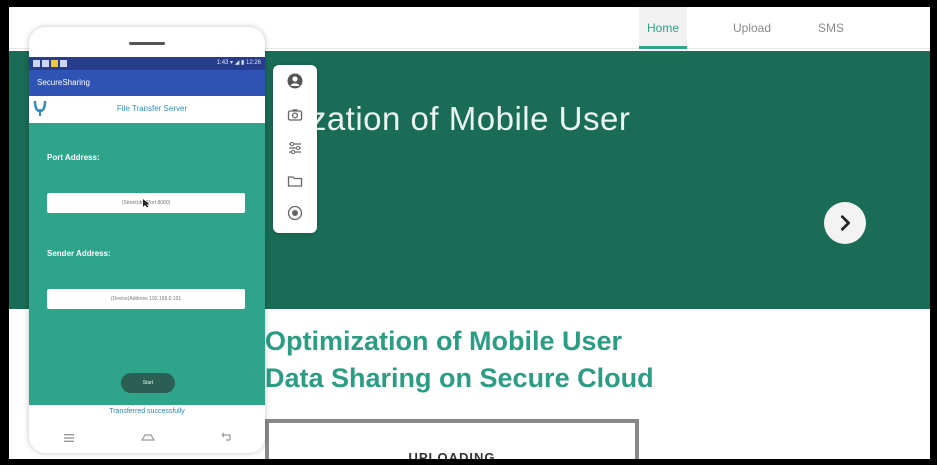  Describe the element at coordinates (73, 157) in the screenshot. I see `port-label: Port Address:` at that location.